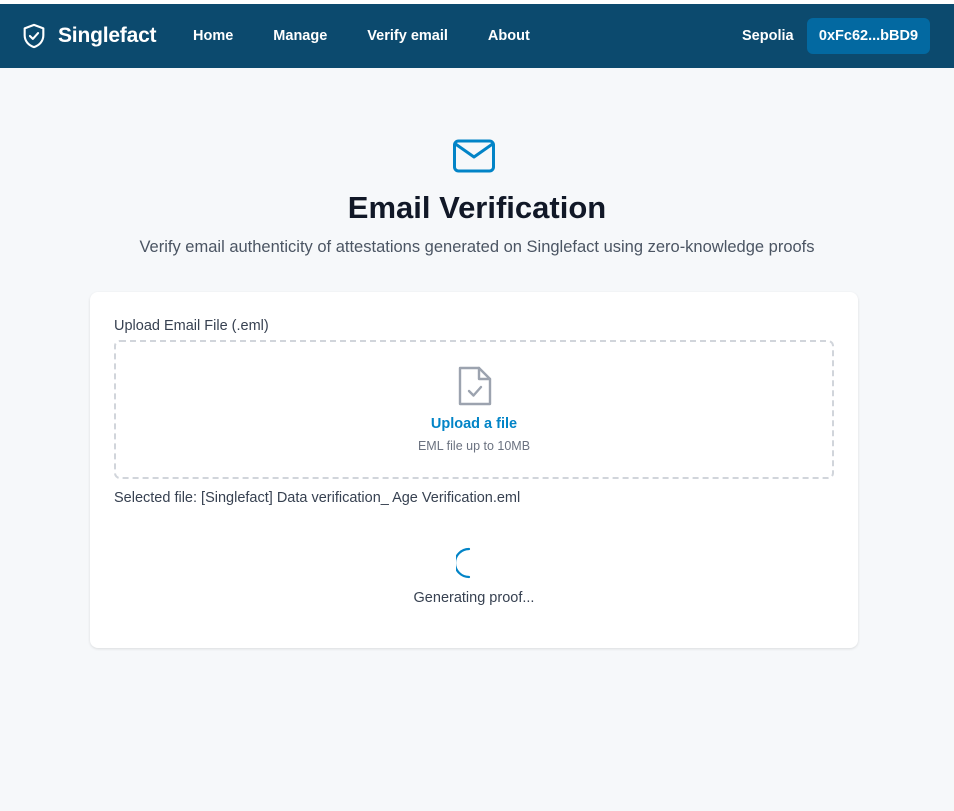  What do you see at coordinates (768, 36) in the screenshot?
I see `network-label: Sepolia` at bounding box center [768, 36].